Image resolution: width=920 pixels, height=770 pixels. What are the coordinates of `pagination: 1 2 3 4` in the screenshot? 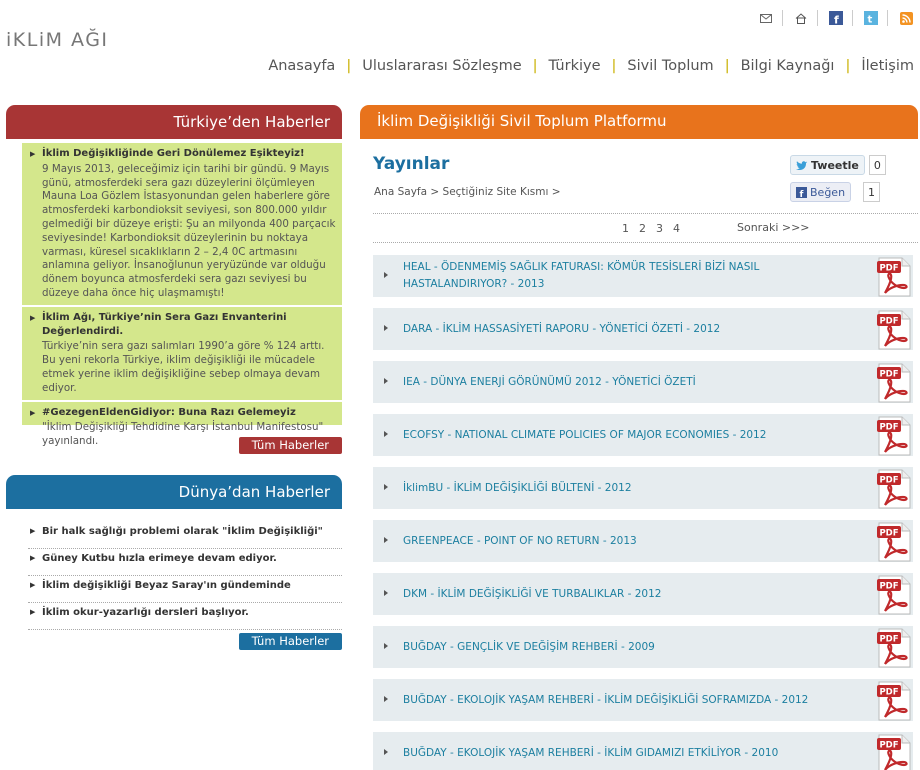 It's located at (656, 228).